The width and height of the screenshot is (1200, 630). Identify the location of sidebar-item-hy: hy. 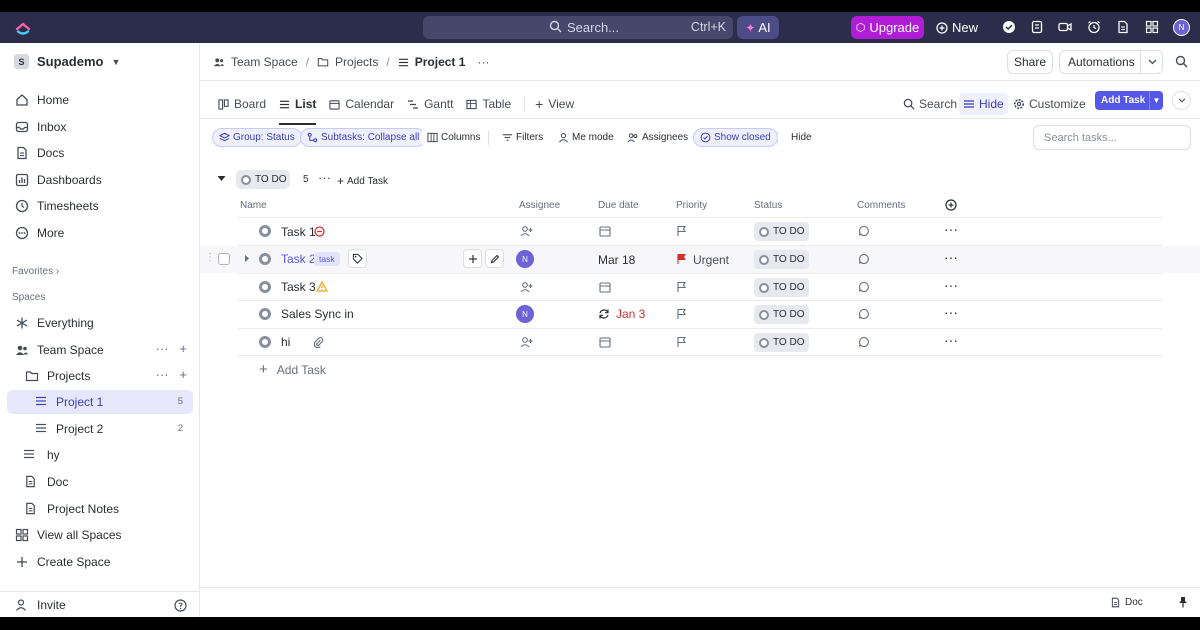
(100, 455).